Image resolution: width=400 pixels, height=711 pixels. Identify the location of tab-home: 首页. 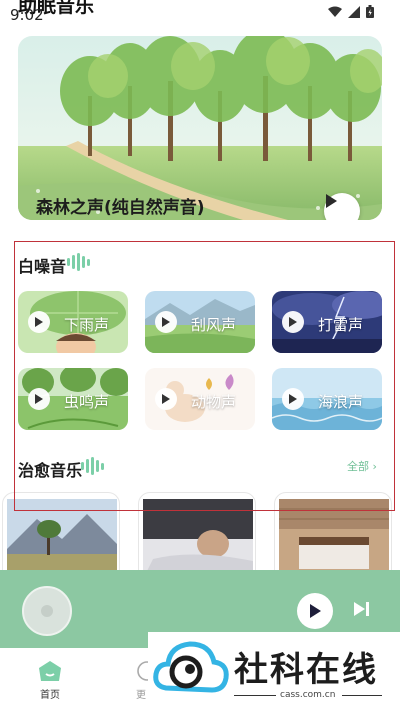
(50, 680).